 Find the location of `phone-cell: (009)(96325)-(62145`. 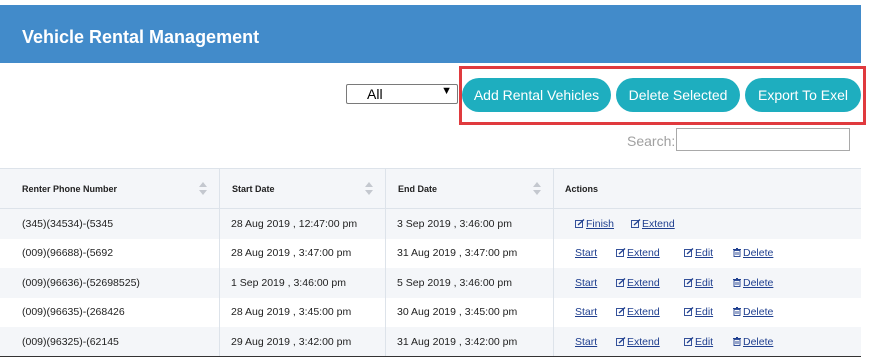

phone-cell: (009)(96325)-(62145 is located at coordinates (110, 342).